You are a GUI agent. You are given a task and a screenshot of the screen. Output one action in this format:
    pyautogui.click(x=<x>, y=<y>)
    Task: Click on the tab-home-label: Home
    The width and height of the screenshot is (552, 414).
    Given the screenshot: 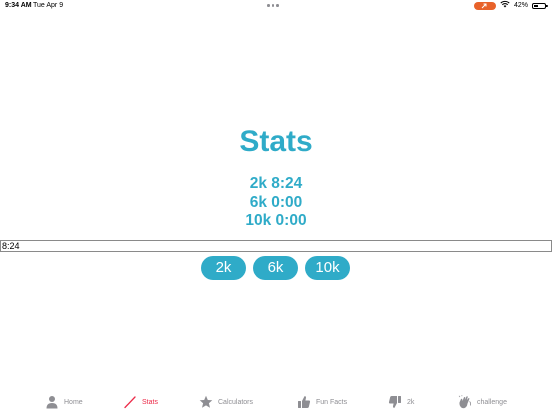 What is the action you would take?
    pyautogui.click(x=73, y=402)
    